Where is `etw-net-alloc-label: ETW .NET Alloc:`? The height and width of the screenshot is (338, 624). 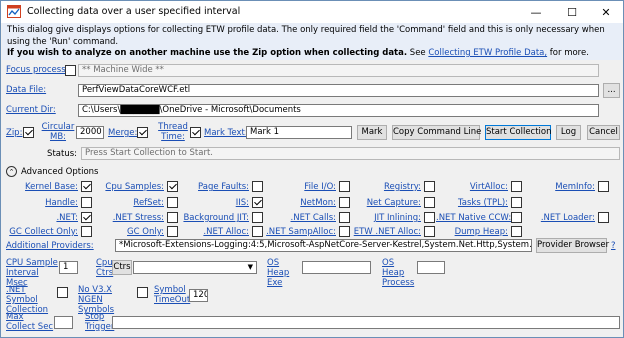
etw-net-alloc-label: ETW .NET Alloc: is located at coordinates (385, 232).